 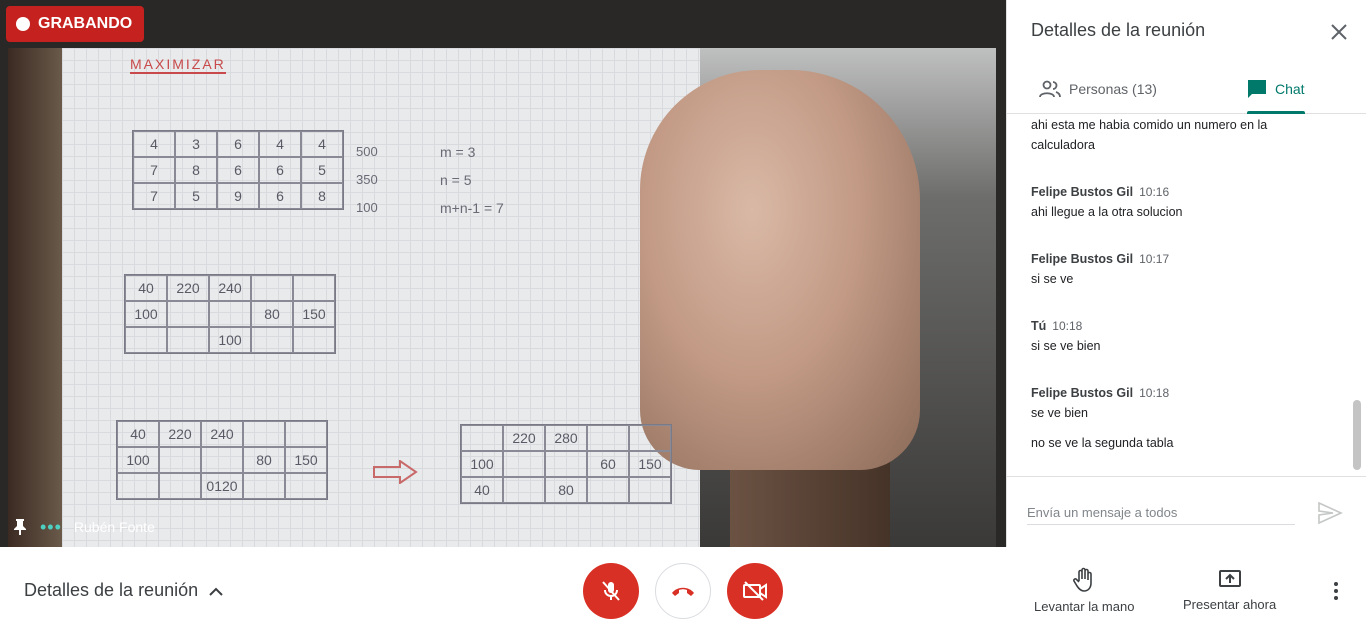 I want to click on recording-badge: GRABANDO, so click(x=75, y=24).